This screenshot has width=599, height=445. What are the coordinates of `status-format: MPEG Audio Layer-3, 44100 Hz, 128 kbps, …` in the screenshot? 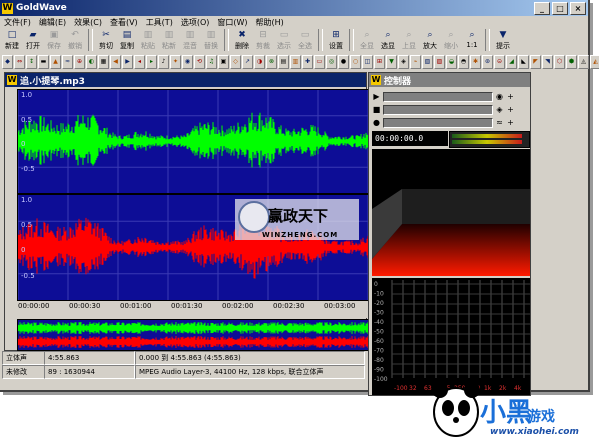 It's located at (250, 372).